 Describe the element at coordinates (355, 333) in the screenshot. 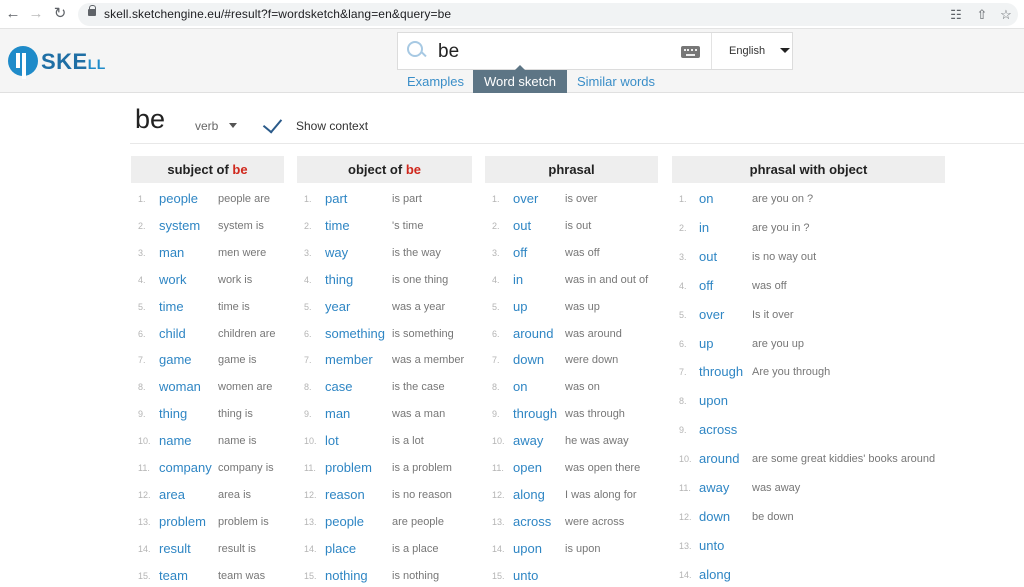

I see `collocate-link: something` at that location.